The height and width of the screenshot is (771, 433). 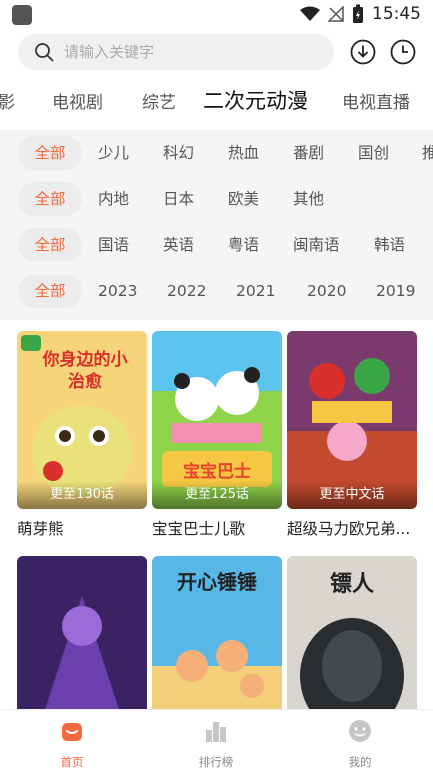 What do you see at coordinates (50, 199) in the screenshot?
I see `region-chip-all: 全部` at bounding box center [50, 199].